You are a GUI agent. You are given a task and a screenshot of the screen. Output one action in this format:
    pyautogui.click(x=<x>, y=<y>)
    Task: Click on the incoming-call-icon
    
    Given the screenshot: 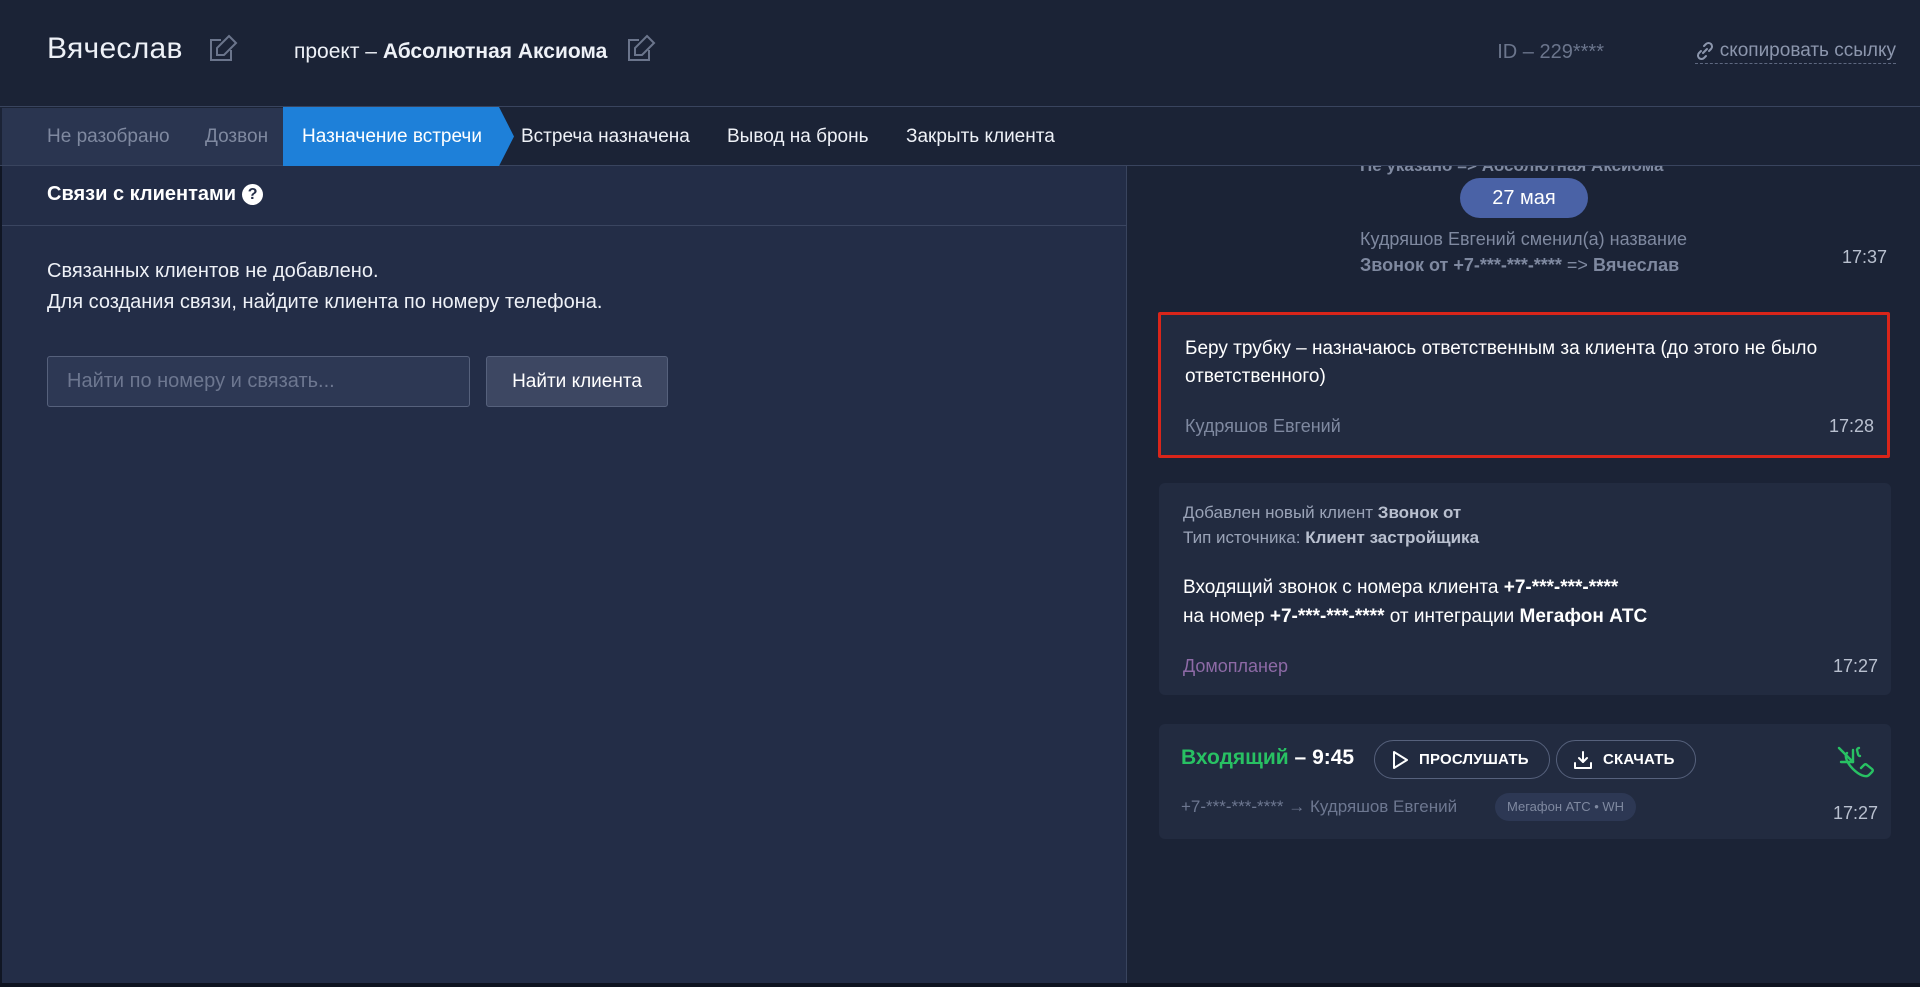 What is the action you would take?
    pyautogui.click(x=1856, y=765)
    